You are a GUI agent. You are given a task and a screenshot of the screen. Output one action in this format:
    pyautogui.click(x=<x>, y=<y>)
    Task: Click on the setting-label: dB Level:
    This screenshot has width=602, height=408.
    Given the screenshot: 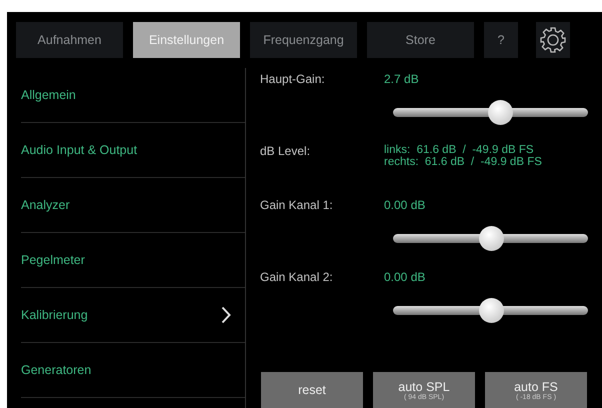 What is the action you would take?
    pyautogui.click(x=286, y=151)
    